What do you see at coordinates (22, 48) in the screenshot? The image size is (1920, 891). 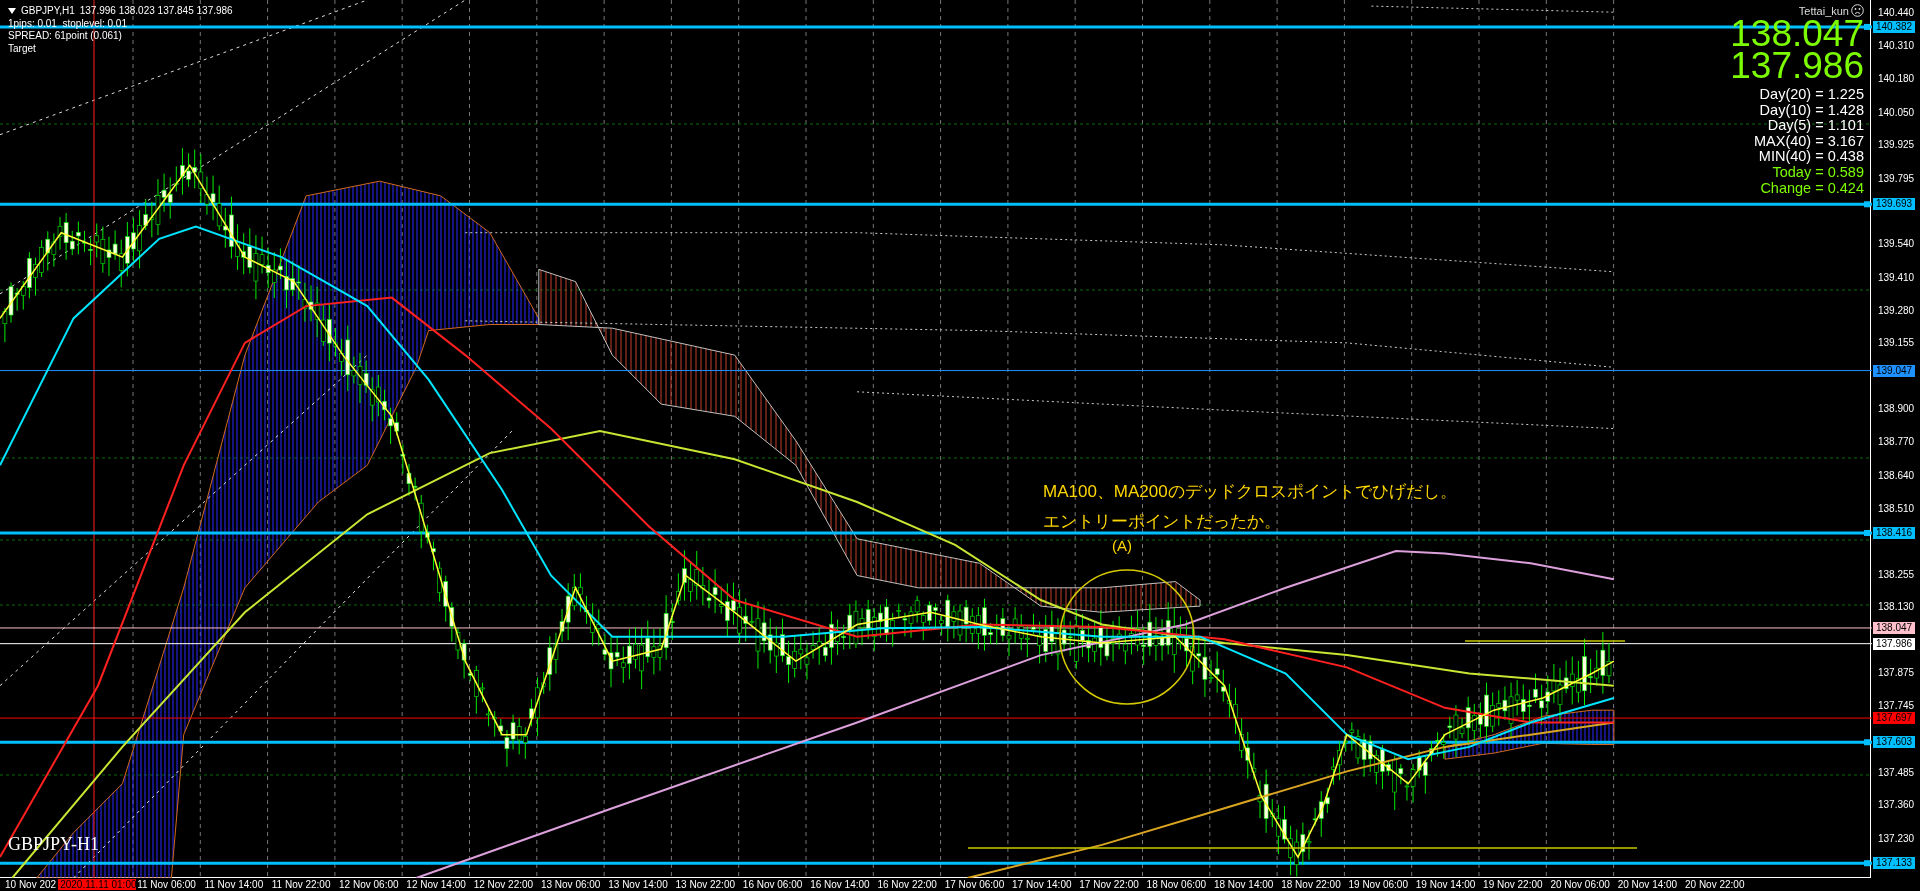 I see `info-line: Target` at bounding box center [22, 48].